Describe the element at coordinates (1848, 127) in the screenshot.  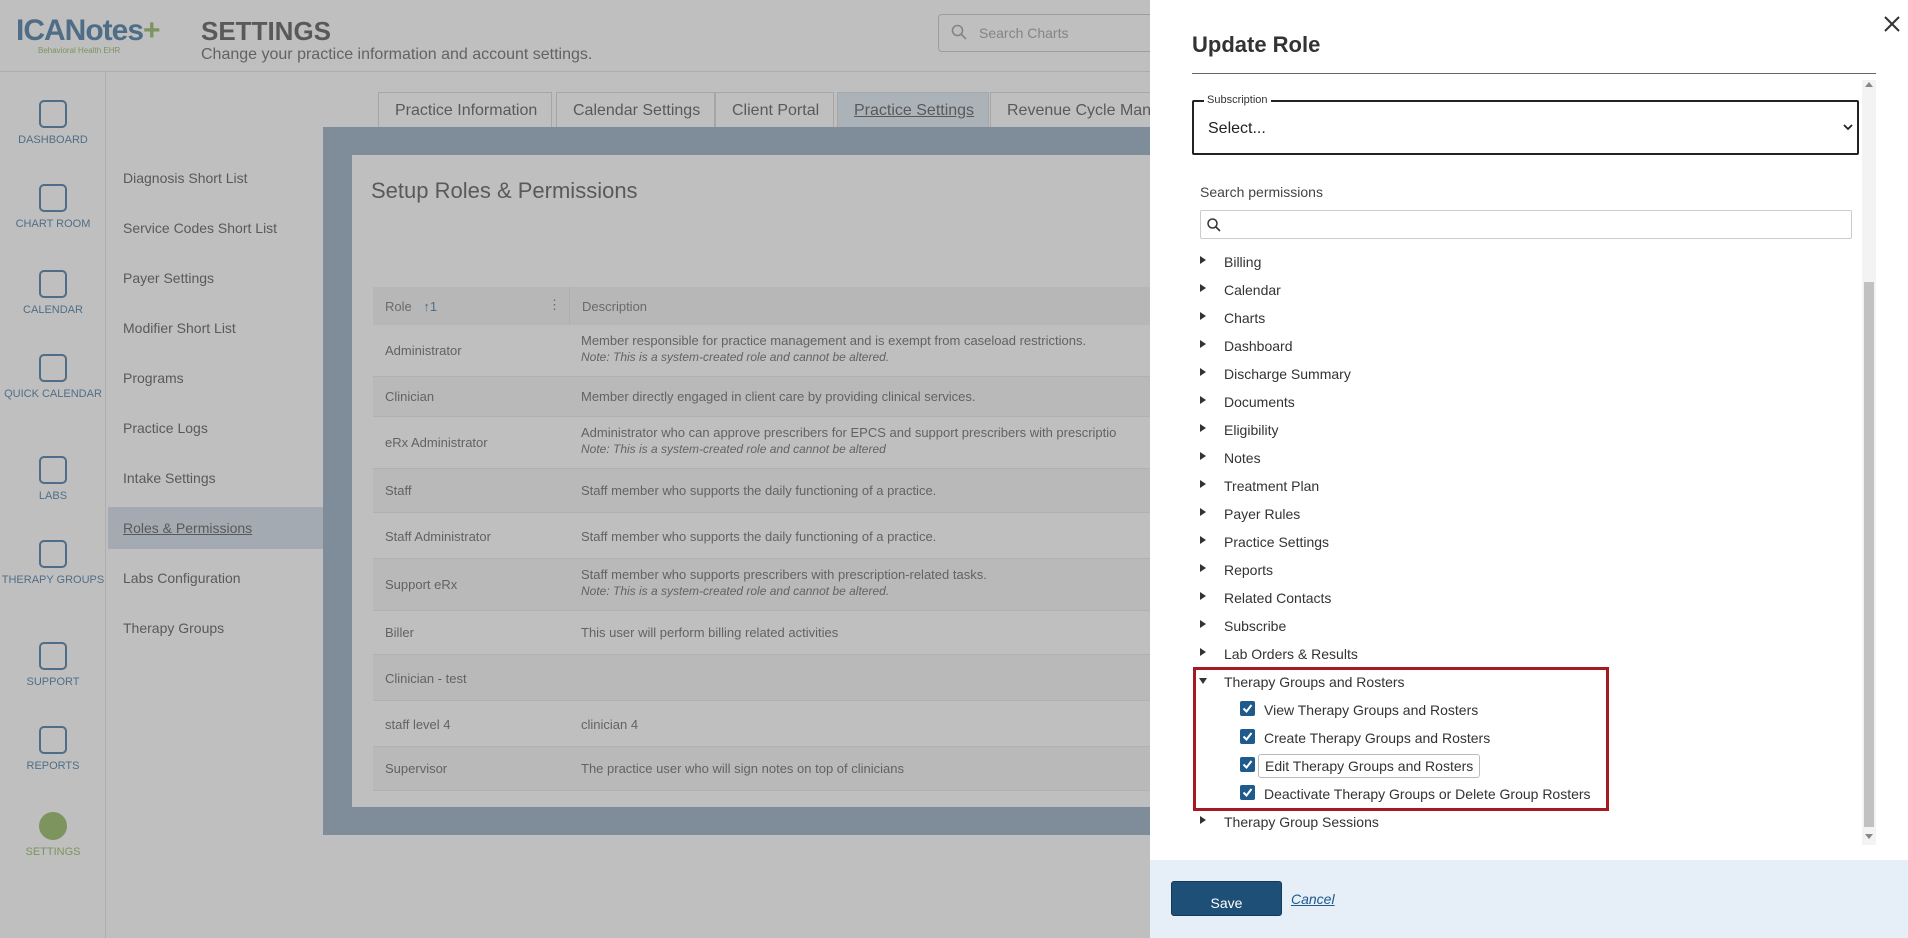
I see `chevron-down-icon` at that location.